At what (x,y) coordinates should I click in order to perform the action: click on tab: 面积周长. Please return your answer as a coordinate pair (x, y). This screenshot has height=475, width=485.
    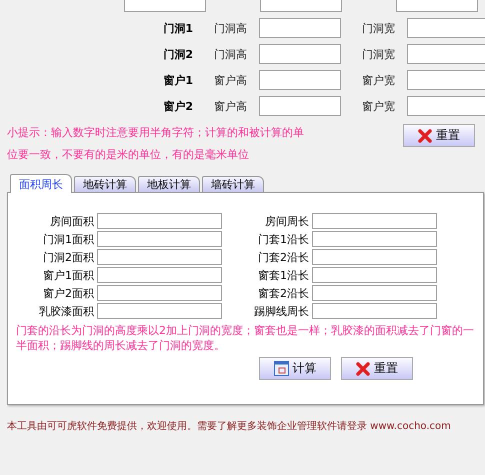
    Looking at the image, I should click on (41, 183).